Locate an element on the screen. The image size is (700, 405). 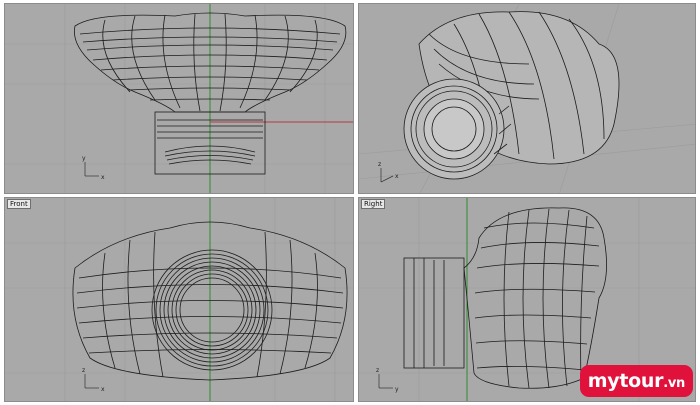
watermark-brand: mytour is located at coordinates (625, 381).